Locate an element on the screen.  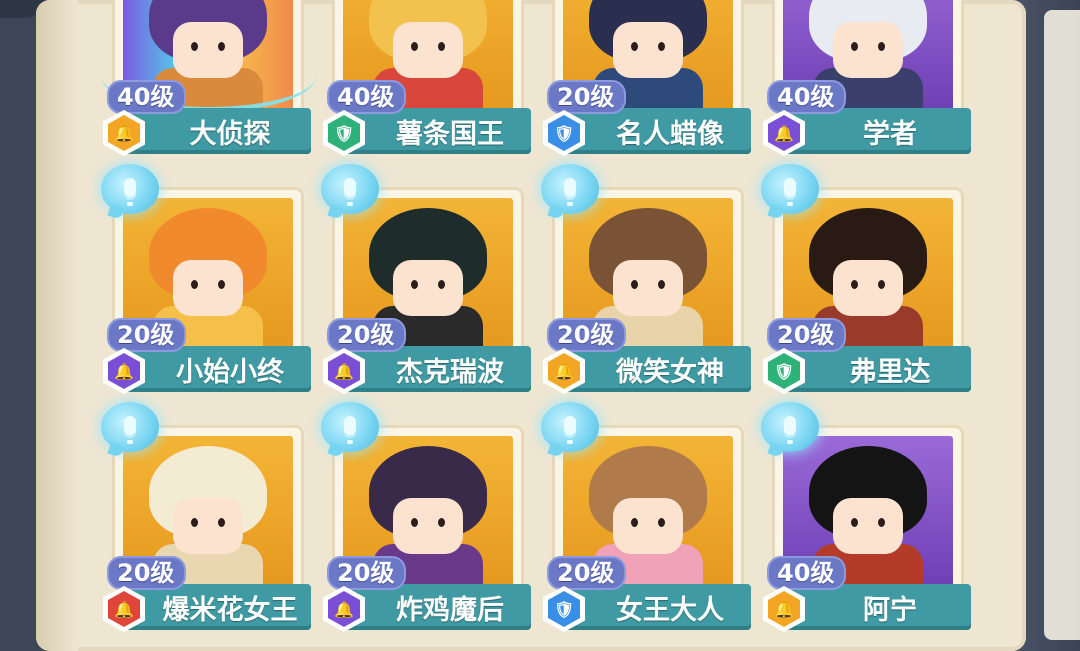
character-card: 20级 女王大人 🛡 is located at coordinates (646, 525).